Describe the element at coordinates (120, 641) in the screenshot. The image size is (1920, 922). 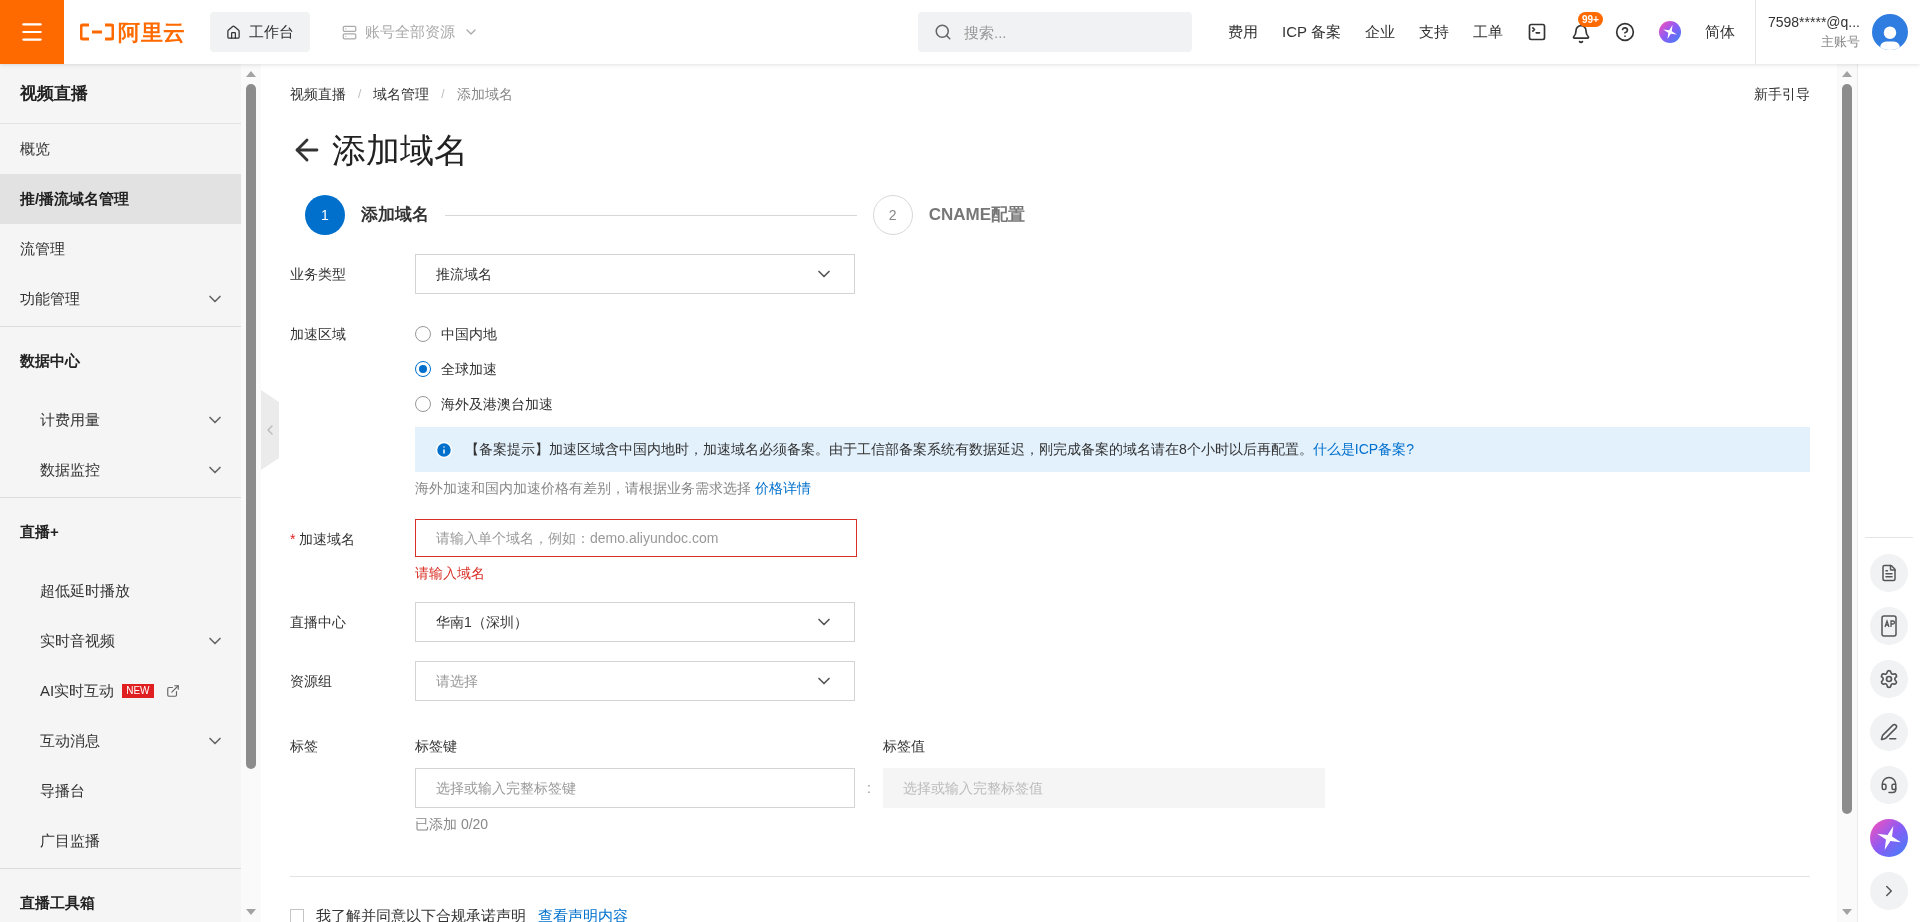
I see `sidebar-item: 实时音视频` at that location.